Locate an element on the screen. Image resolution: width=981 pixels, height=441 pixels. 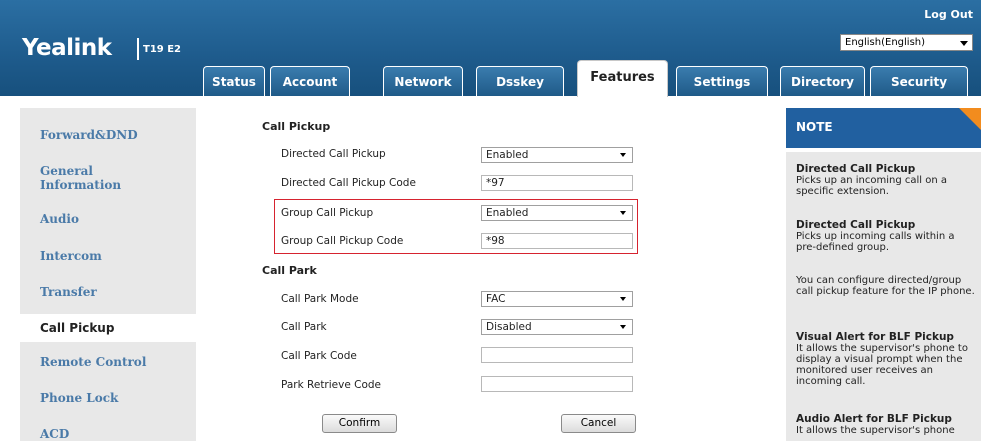
highlight-box is located at coordinates (456, 226).